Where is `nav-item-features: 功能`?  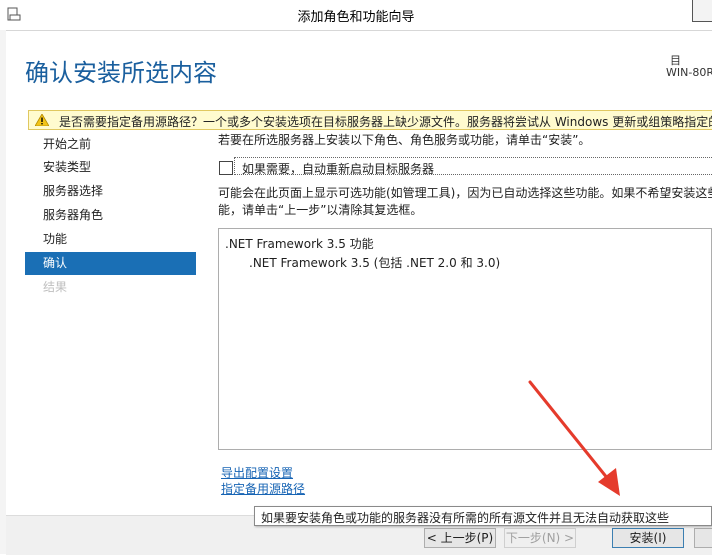
nav-item-features: 功能 is located at coordinates (110, 239).